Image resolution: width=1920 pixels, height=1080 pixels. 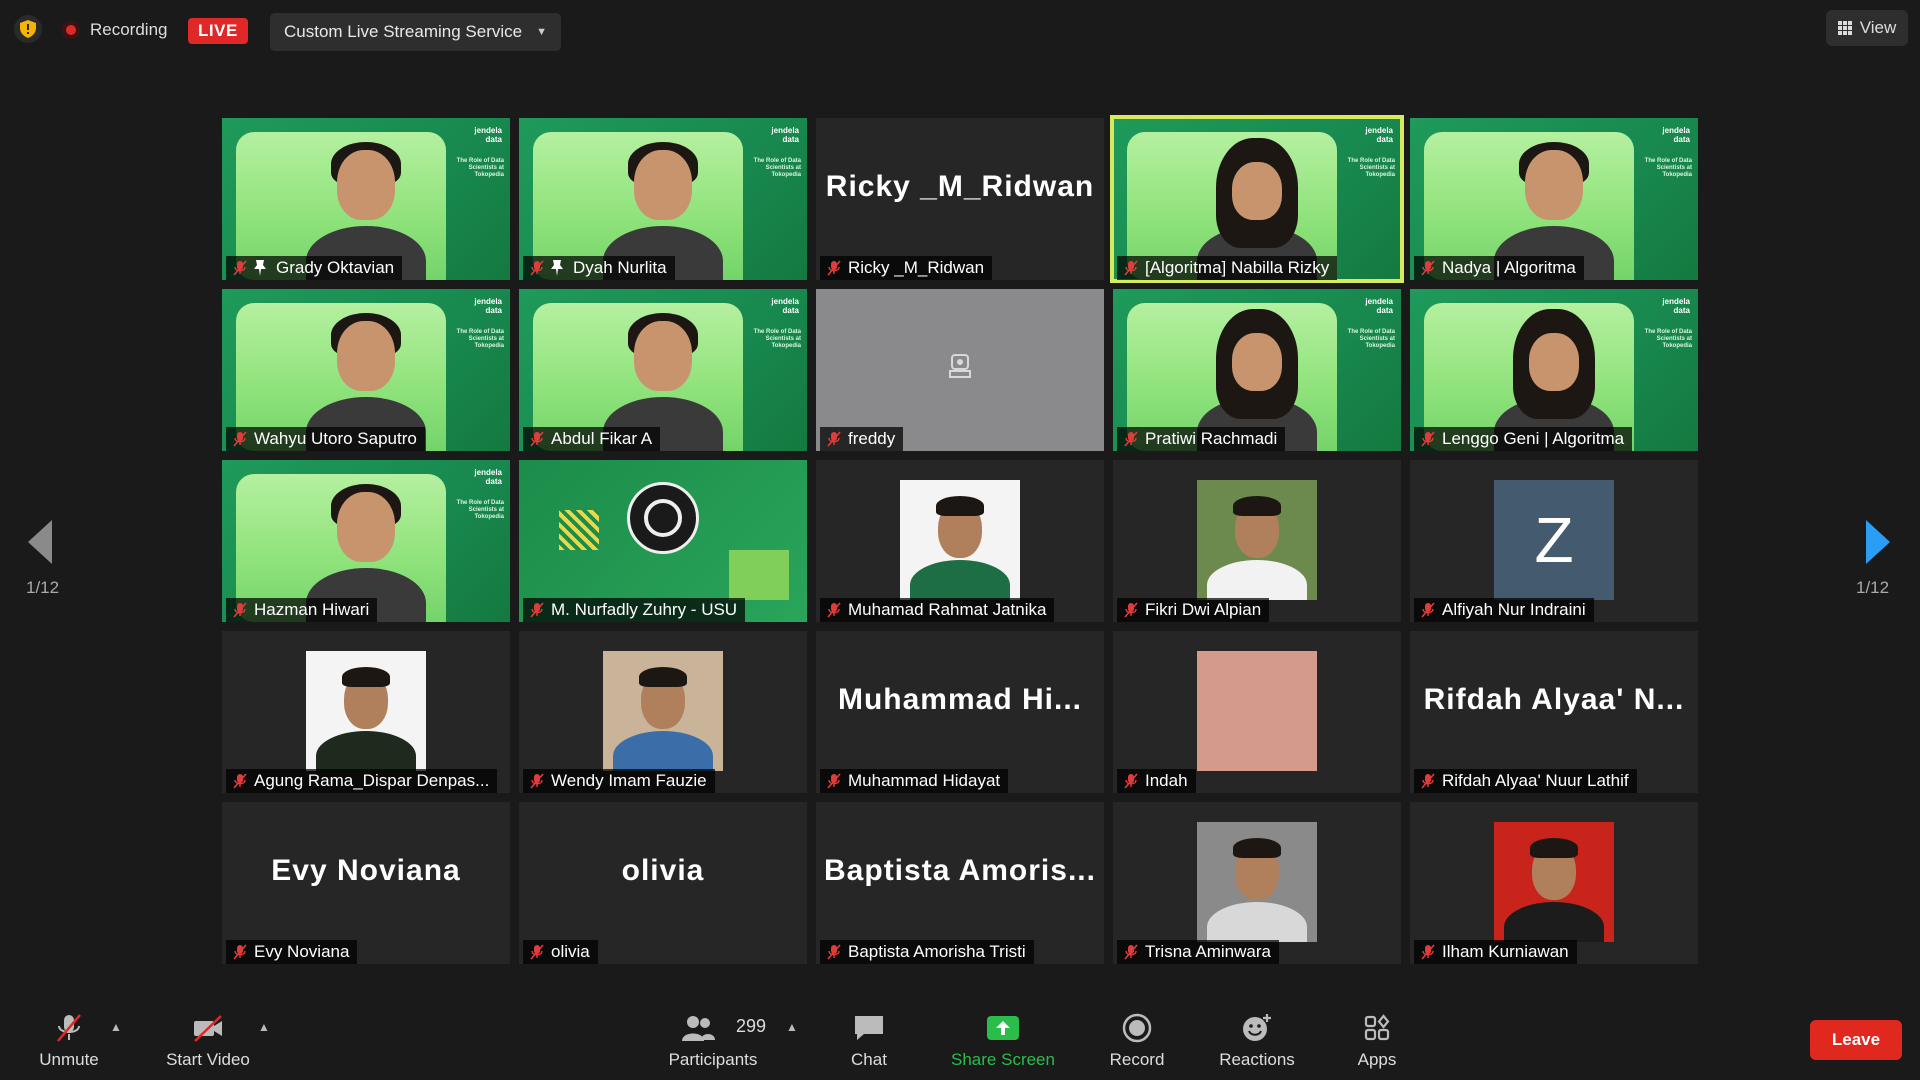 What do you see at coordinates (1137, 1028) in the screenshot?
I see `record-icon` at bounding box center [1137, 1028].